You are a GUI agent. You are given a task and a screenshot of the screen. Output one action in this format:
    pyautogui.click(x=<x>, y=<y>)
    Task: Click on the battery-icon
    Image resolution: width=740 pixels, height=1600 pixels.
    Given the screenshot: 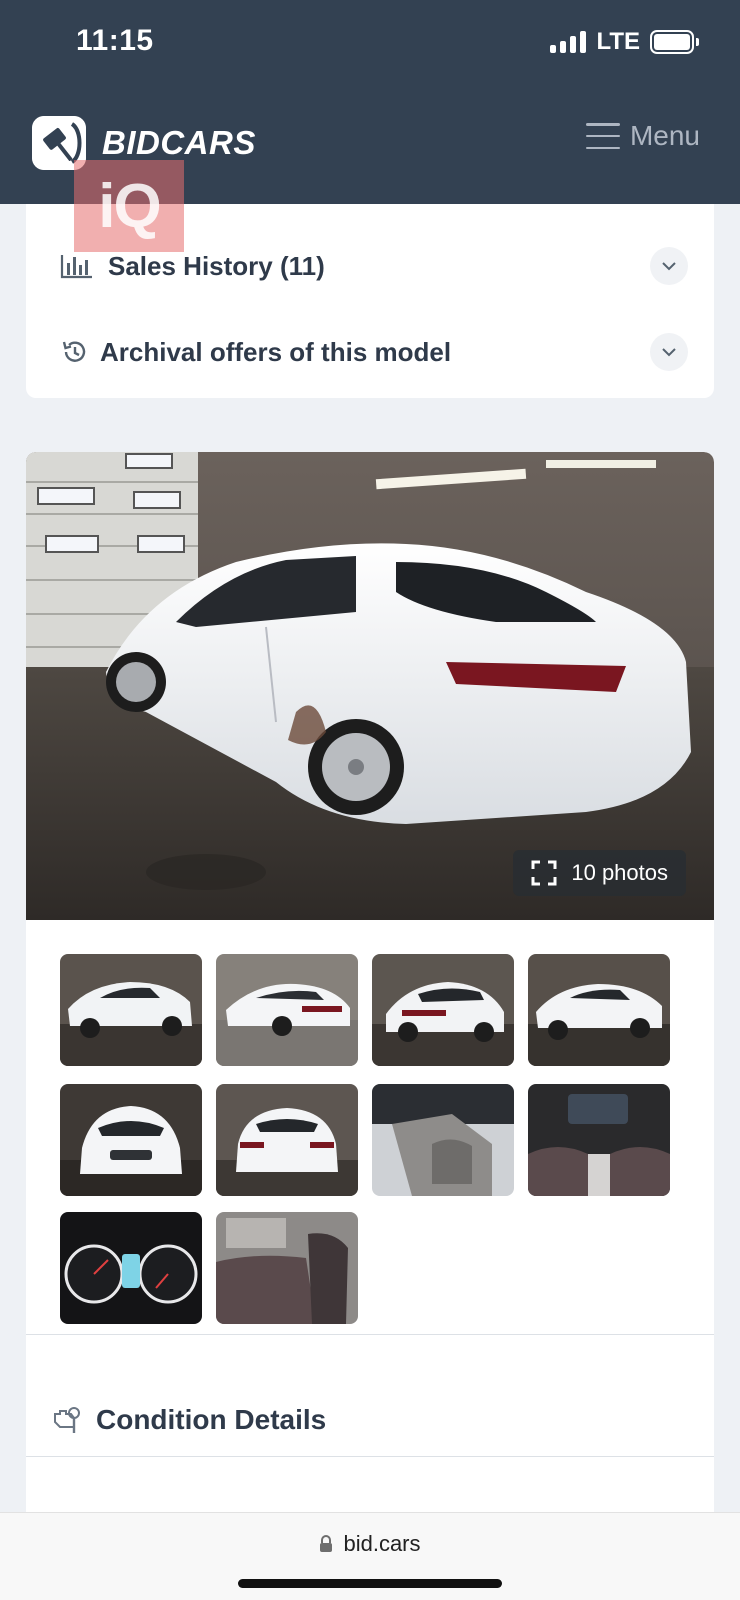 What is the action you would take?
    pyautogui.click(x=674, y=42)
    